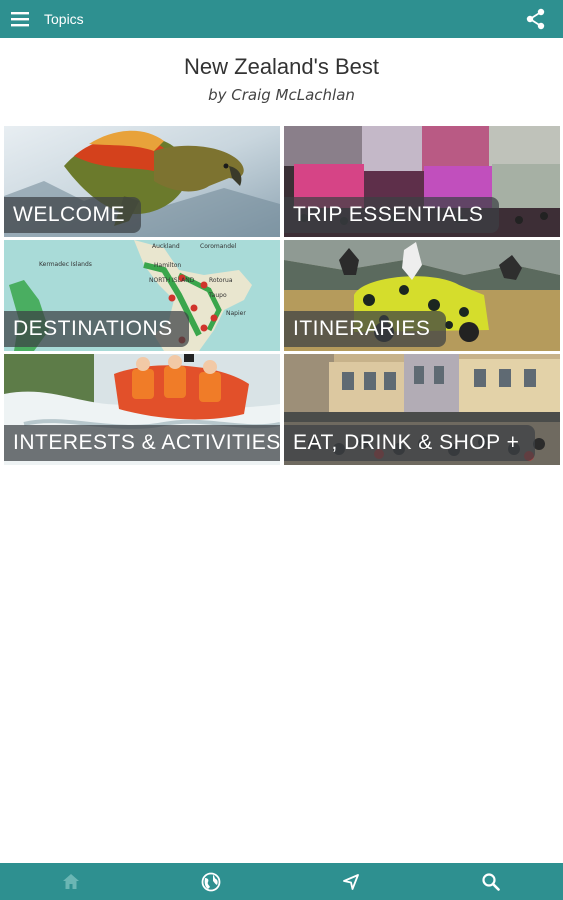 This screenshot has width=563, height=900. I want to click on nav-home-button, so click(71, 881).